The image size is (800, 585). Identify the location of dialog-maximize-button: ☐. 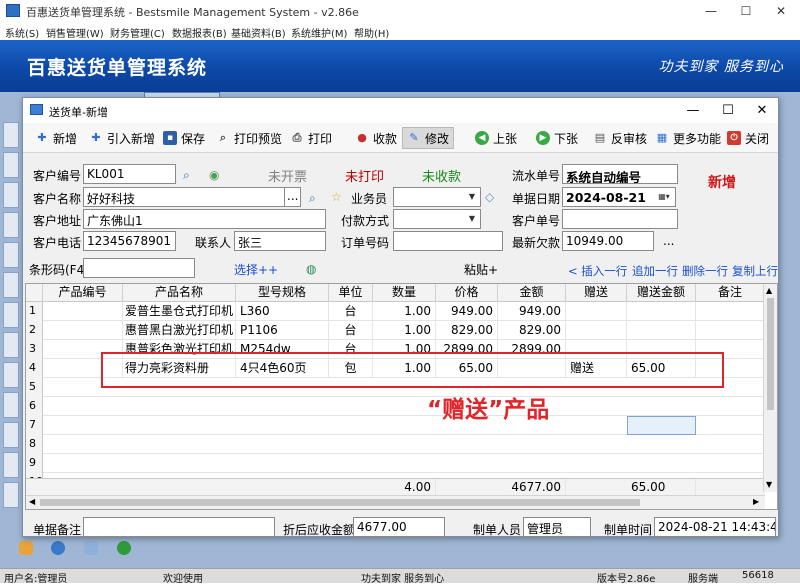
(728, 111).